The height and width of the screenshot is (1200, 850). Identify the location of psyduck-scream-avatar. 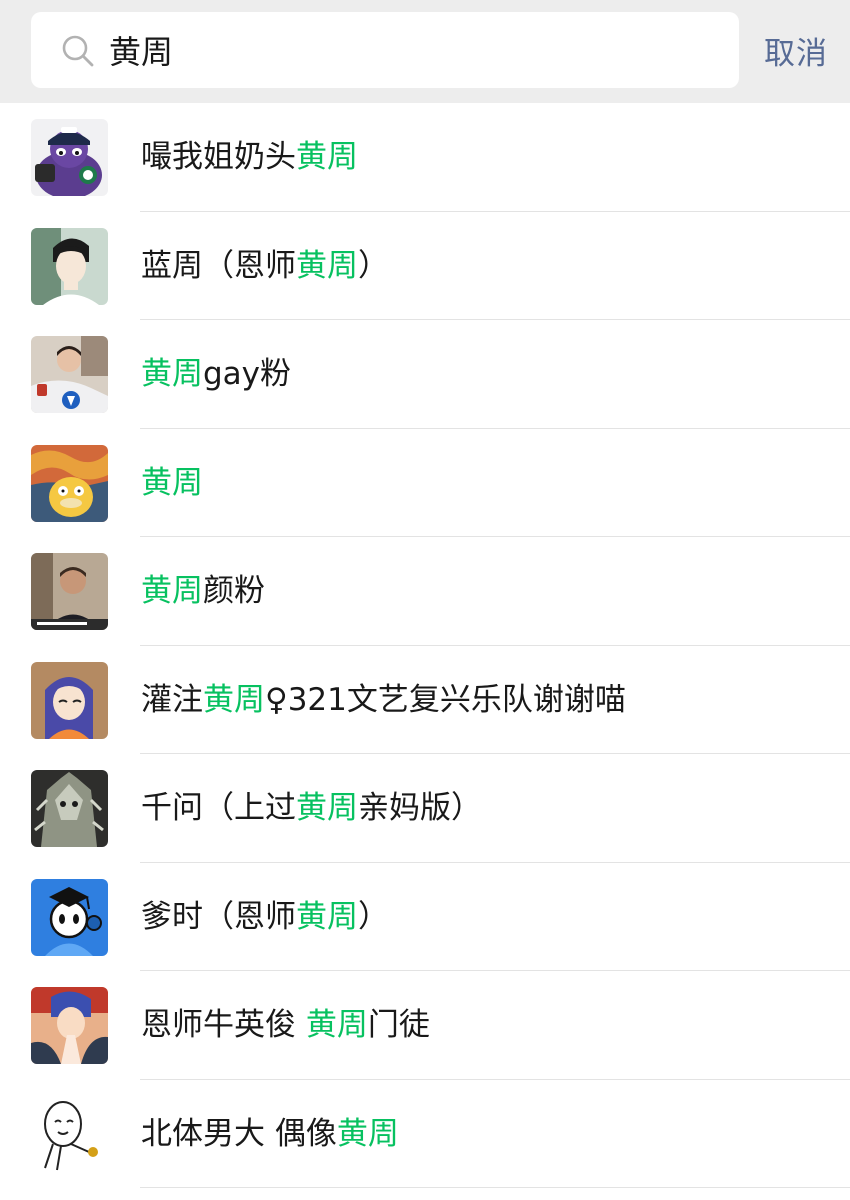
(69, 483).